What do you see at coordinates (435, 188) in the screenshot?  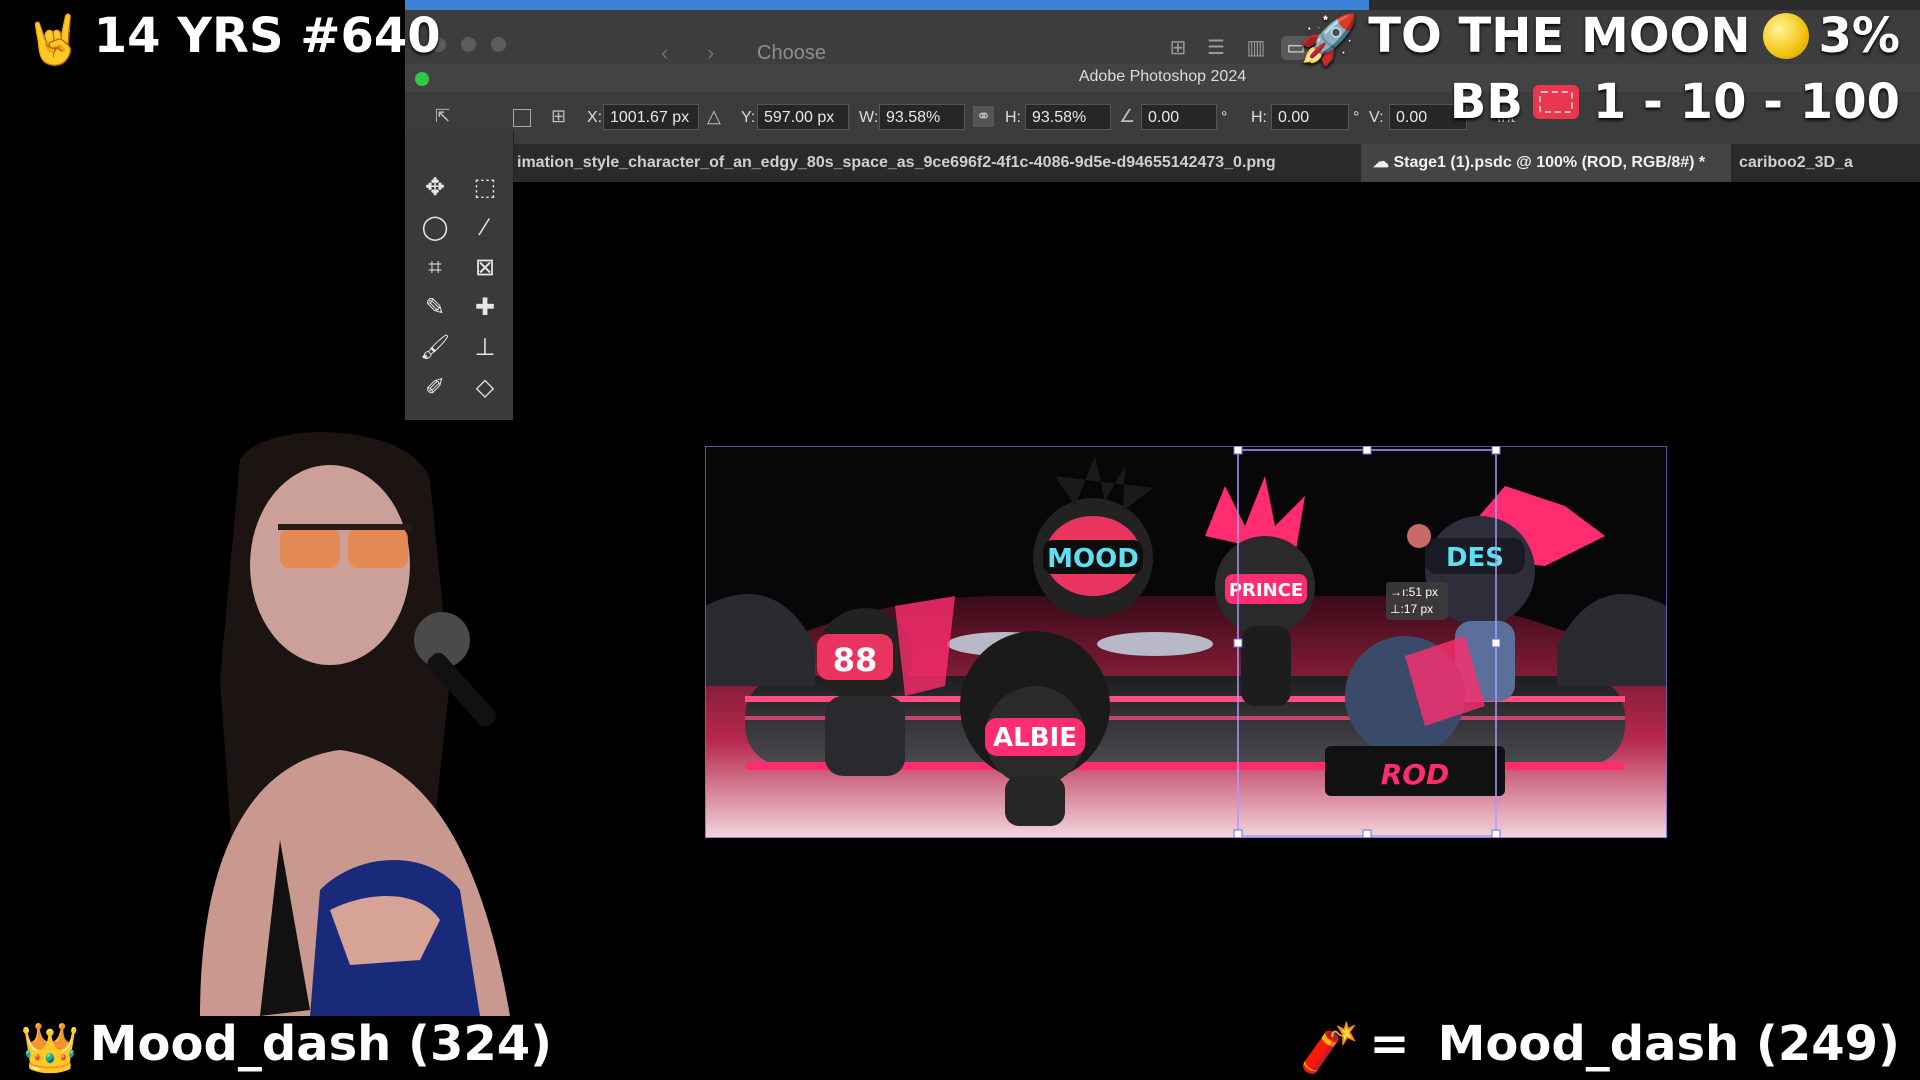 I see `move-tool-icon: ✥` at bounding box center [435, 188].